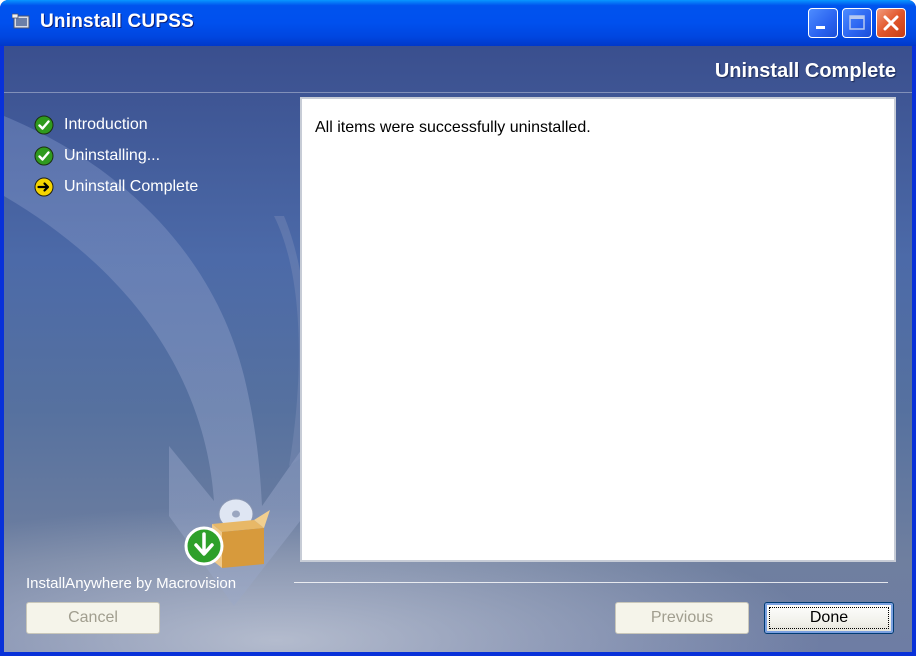  Describe the element at coordinates (131, 583) in the screenshot. I see `brand-label: InstallAnywhere by Macrovision` at that location.